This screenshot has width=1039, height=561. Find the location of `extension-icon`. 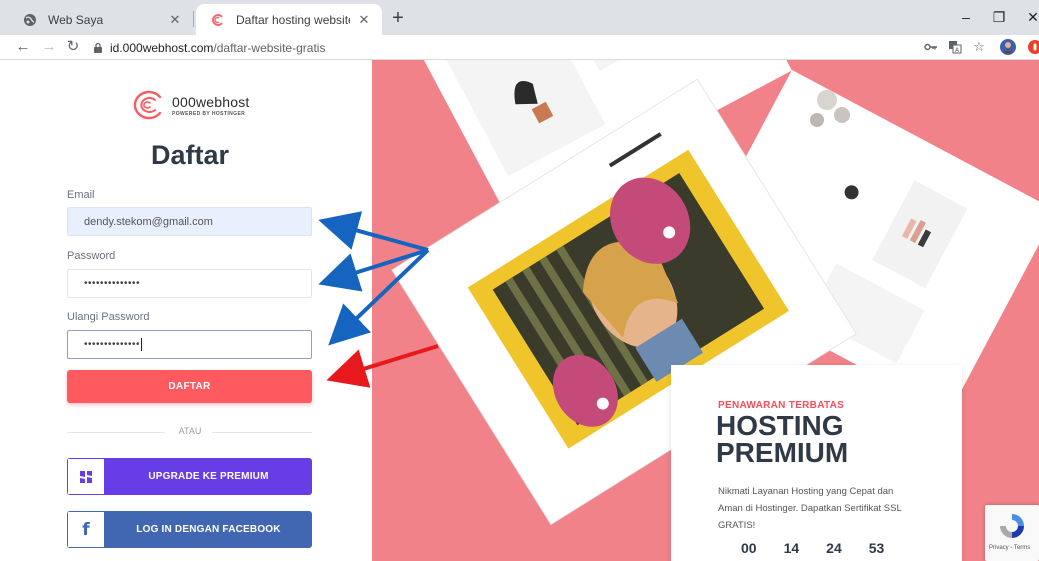

extension-icon is located at coordinates (1032, 47).